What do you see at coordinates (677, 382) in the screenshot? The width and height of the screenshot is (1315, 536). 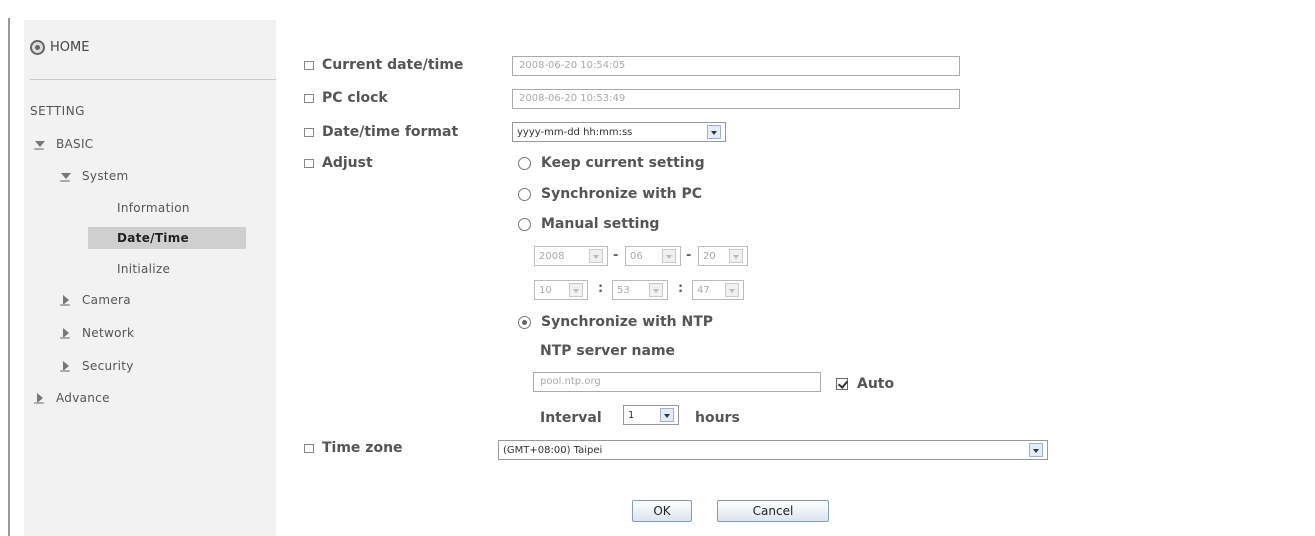 I see `ntp-server-input: pool.ntp.org` at bounding box center [677, 382].